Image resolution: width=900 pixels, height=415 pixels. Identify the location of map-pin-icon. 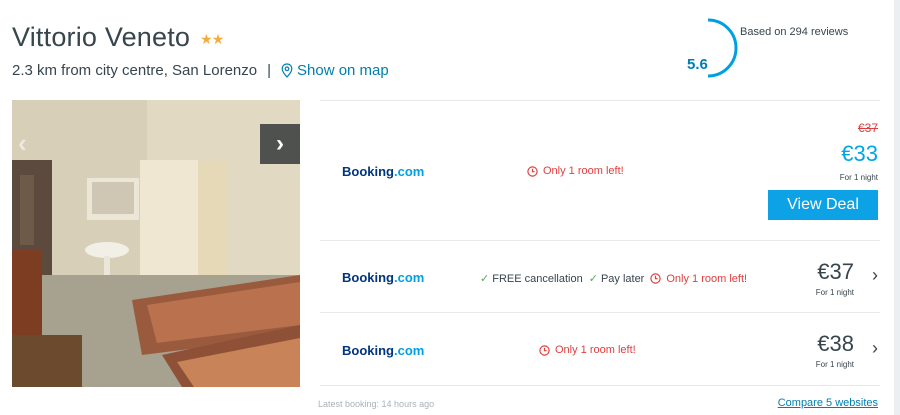
(287, 70).